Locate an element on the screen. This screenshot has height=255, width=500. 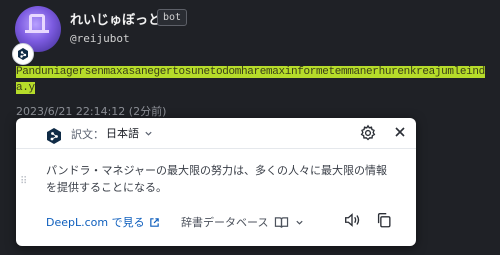
avatar-glyph-base is located at coordinates (37, 31).